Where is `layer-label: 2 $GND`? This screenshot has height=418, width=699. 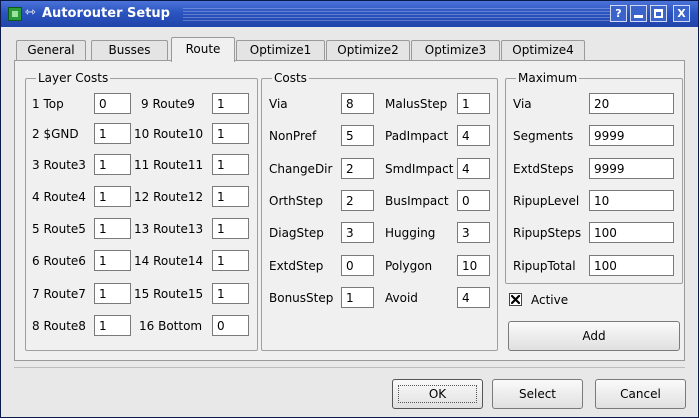
layer-label: 2 $GND is located at coordinates (55, 134).